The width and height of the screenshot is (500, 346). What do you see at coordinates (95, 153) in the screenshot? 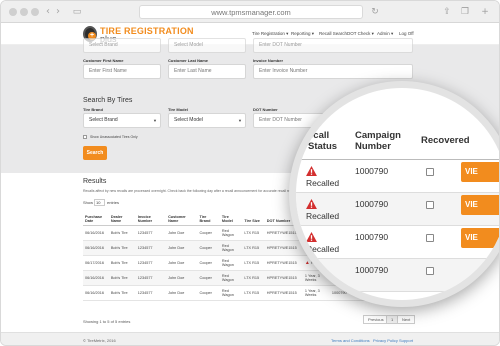
I see `search-button: Search` at bounding box center [95, 153].